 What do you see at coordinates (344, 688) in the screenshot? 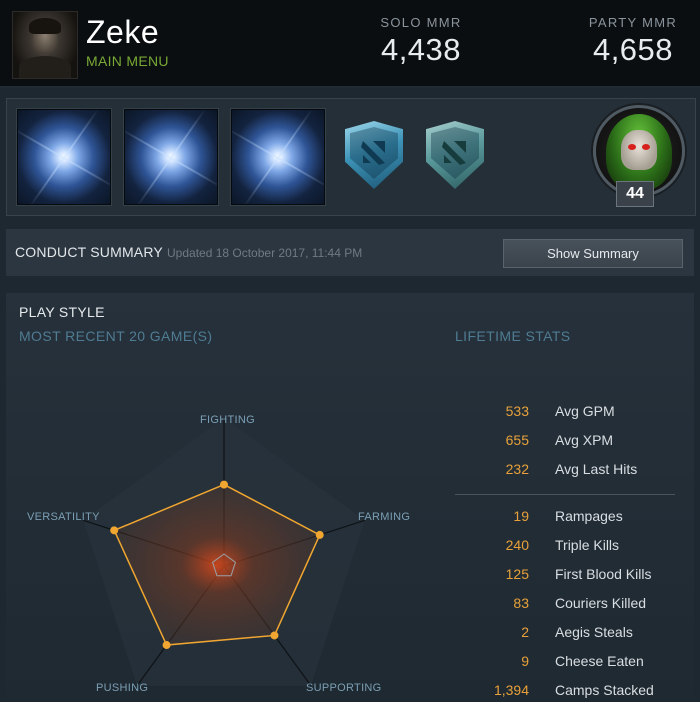
I see `axis-label-supporting: SUPPORTING` at bounding box center [344, 688].